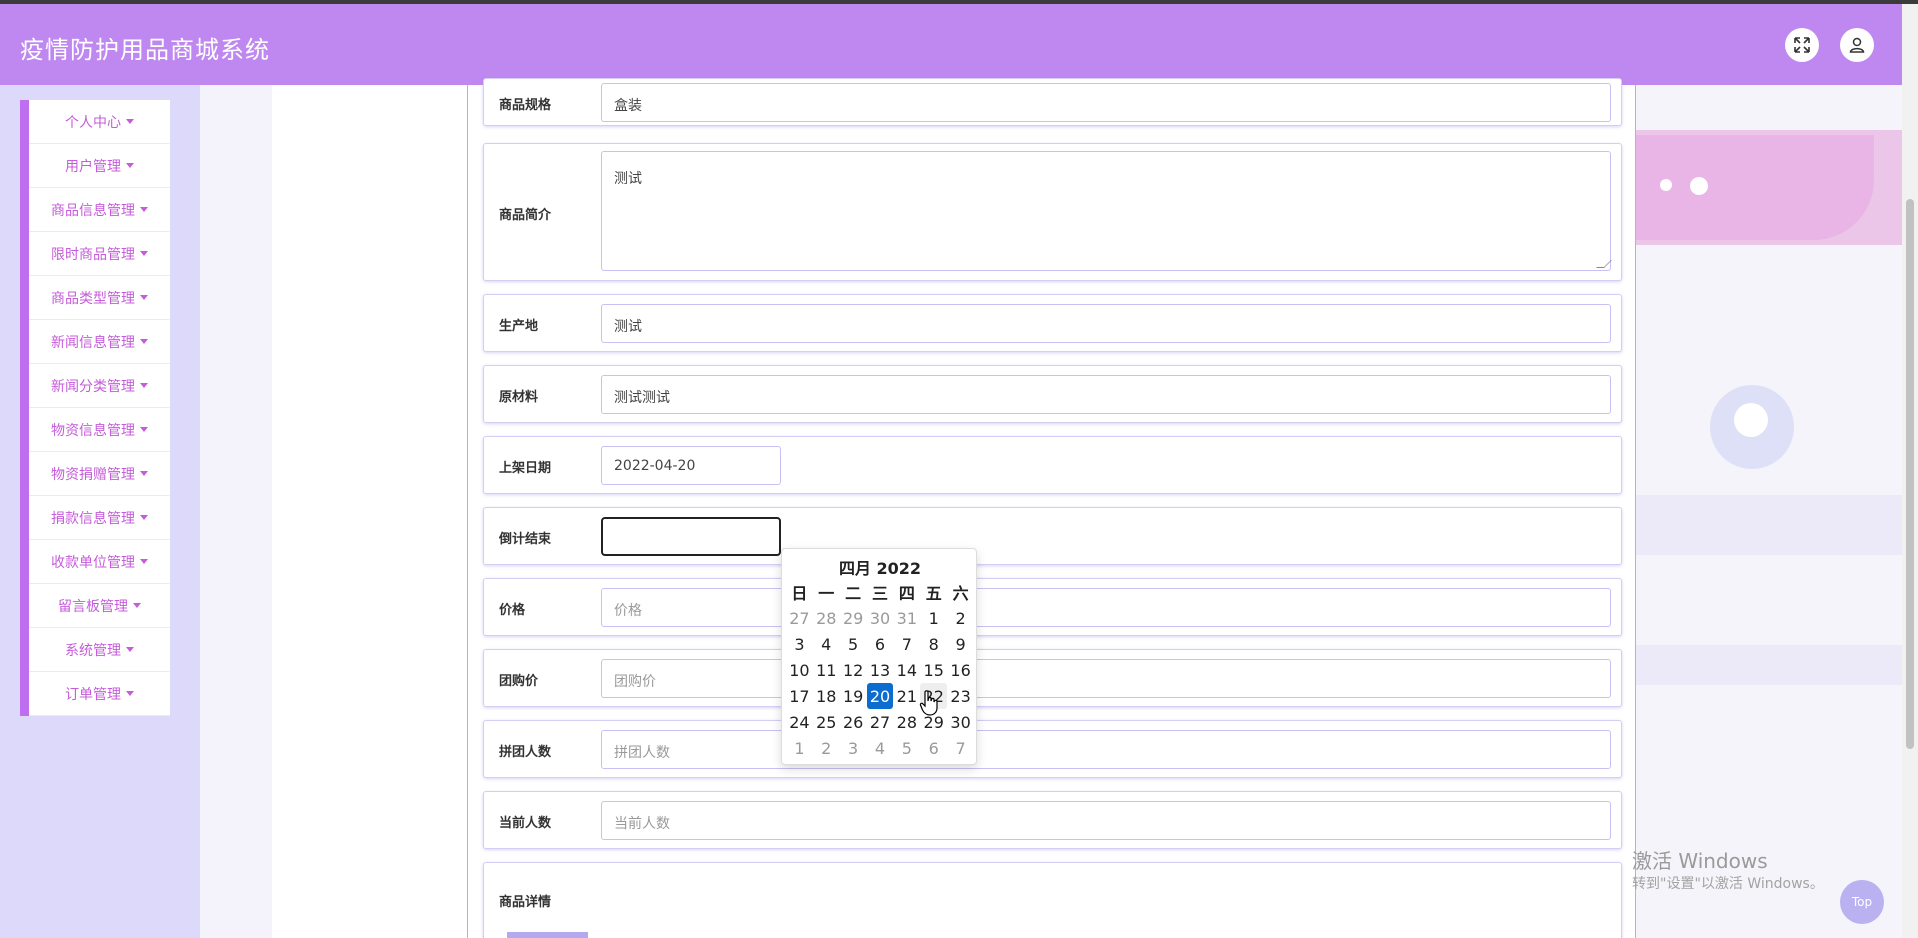 This screenshot has height=938, width=1918. I want to click on datepicker-day: 31, so click(906, 618).